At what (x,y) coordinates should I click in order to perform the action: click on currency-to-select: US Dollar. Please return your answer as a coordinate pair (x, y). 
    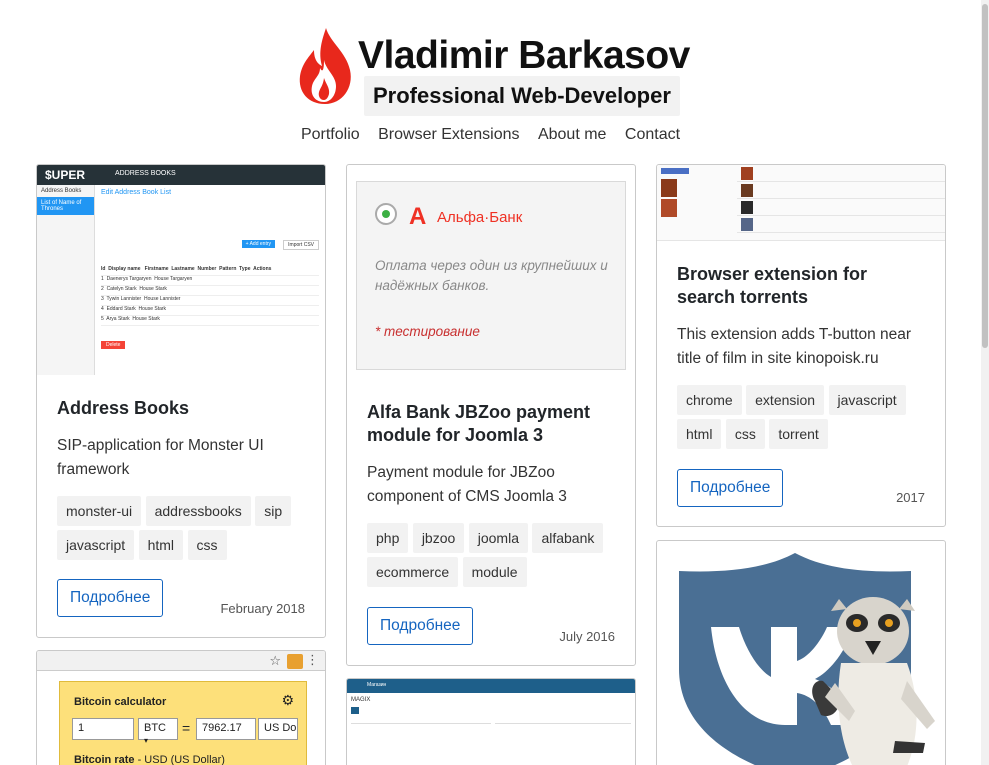
    Looking at the image, I should click on (278, 729).